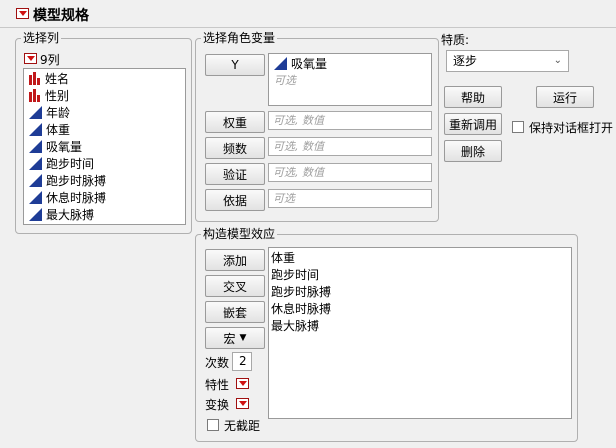 The height and width of the screenshot is (448, 616). I want to click on validation-button: 验证, so click(235, 174).